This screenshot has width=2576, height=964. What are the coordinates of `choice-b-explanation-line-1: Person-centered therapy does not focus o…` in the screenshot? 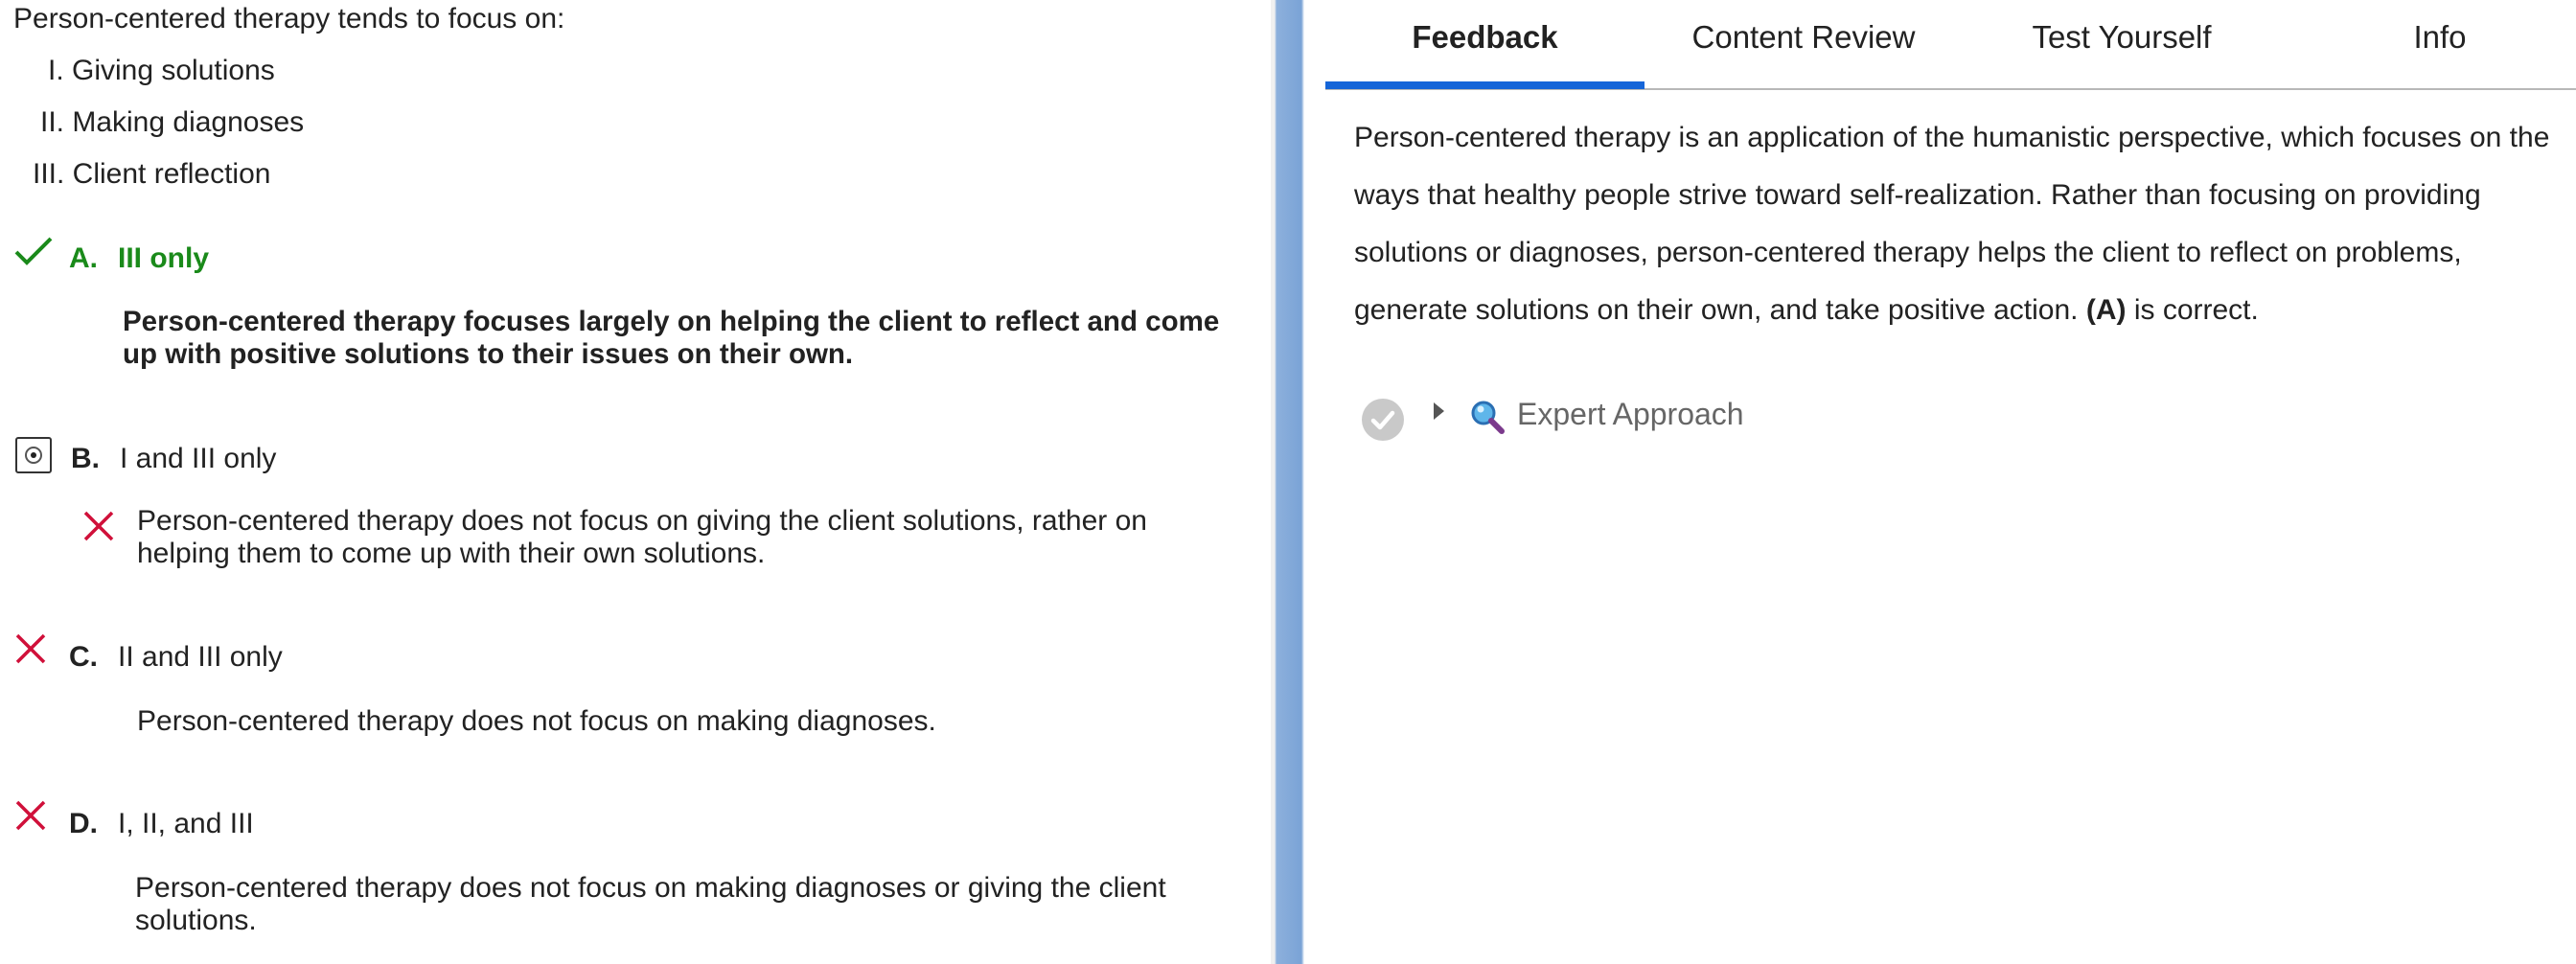 It's located at (642, 521).